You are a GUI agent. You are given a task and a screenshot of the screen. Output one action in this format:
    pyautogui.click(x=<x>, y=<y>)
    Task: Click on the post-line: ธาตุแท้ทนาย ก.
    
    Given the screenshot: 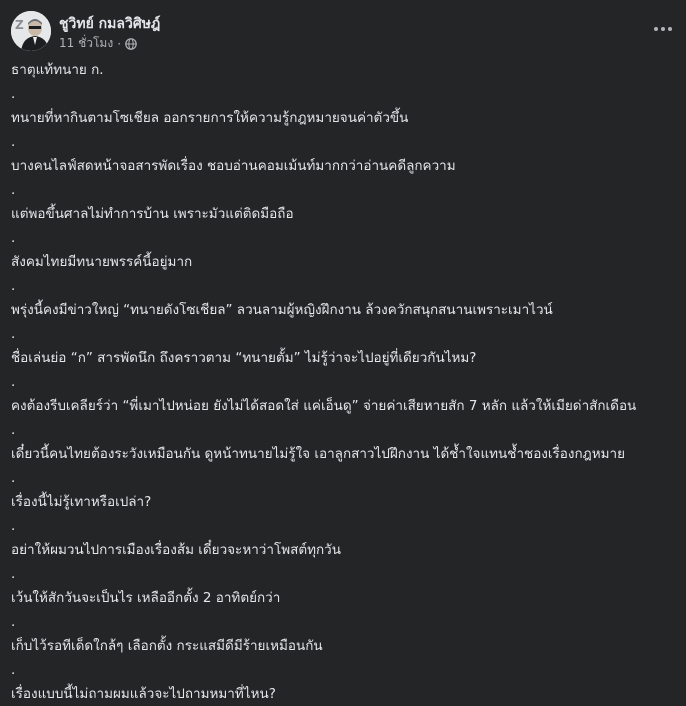 What is the action you would take?
    pyautogui.click(x=57, y=70)
    